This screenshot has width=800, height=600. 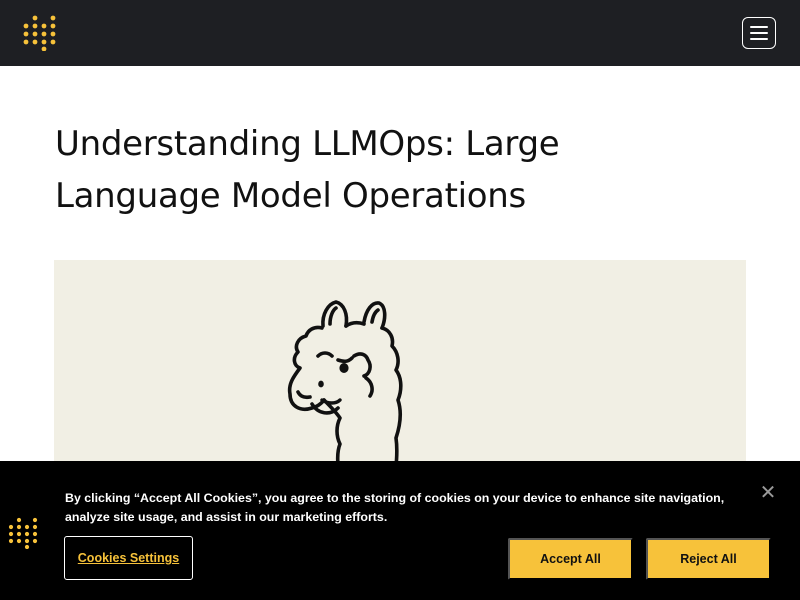 I want to click on close-icon: ✕, so click(x=768, y=493).